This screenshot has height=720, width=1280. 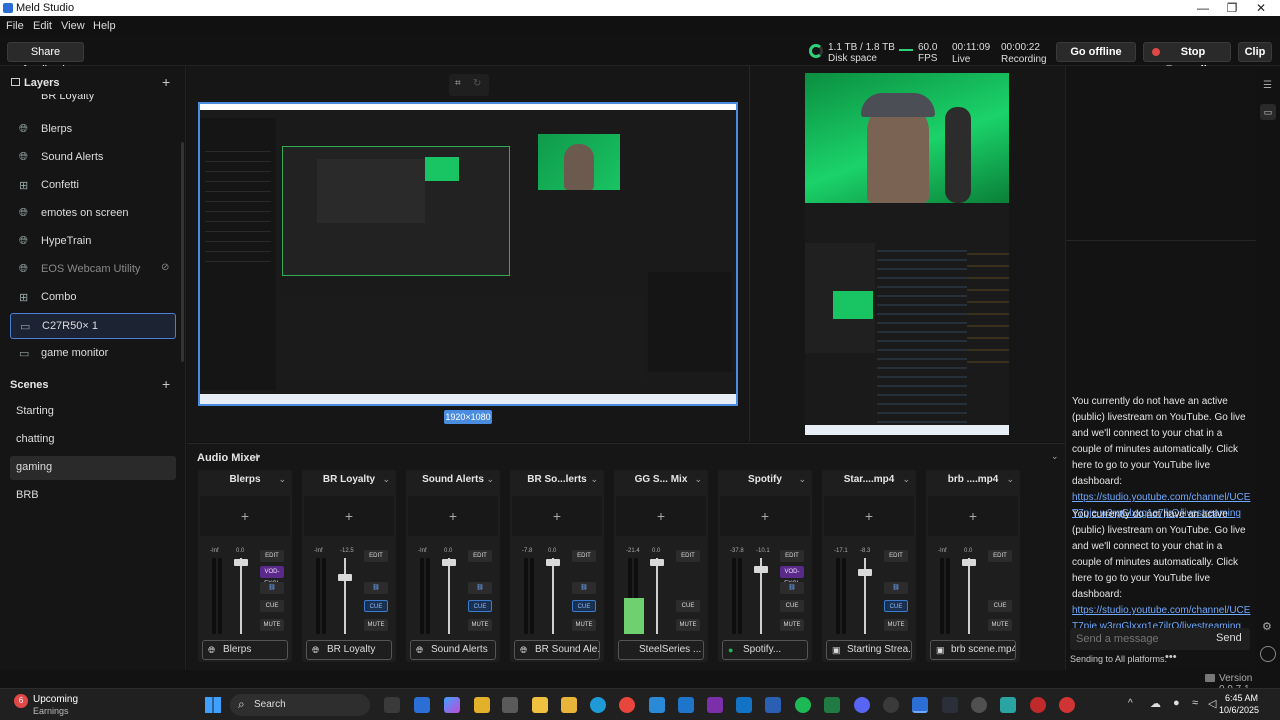 I want to click on chat-bubble-icon: ▭, so click(x=1268, y=112).